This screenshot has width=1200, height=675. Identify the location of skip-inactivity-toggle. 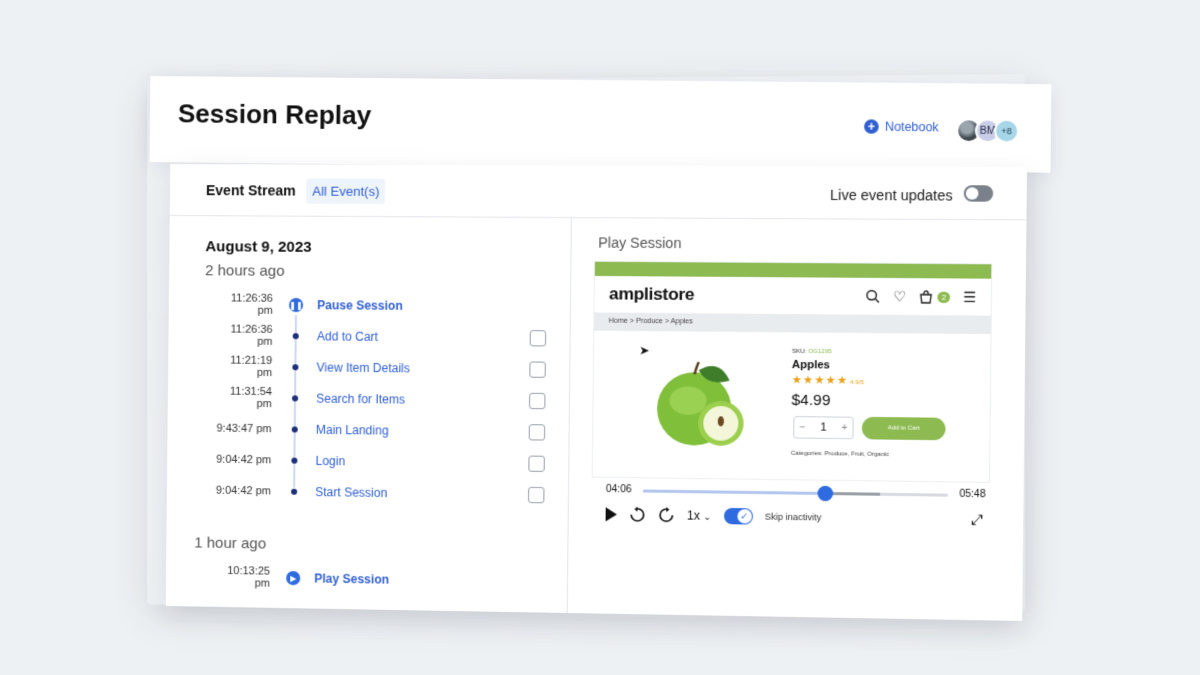
(738, 516).